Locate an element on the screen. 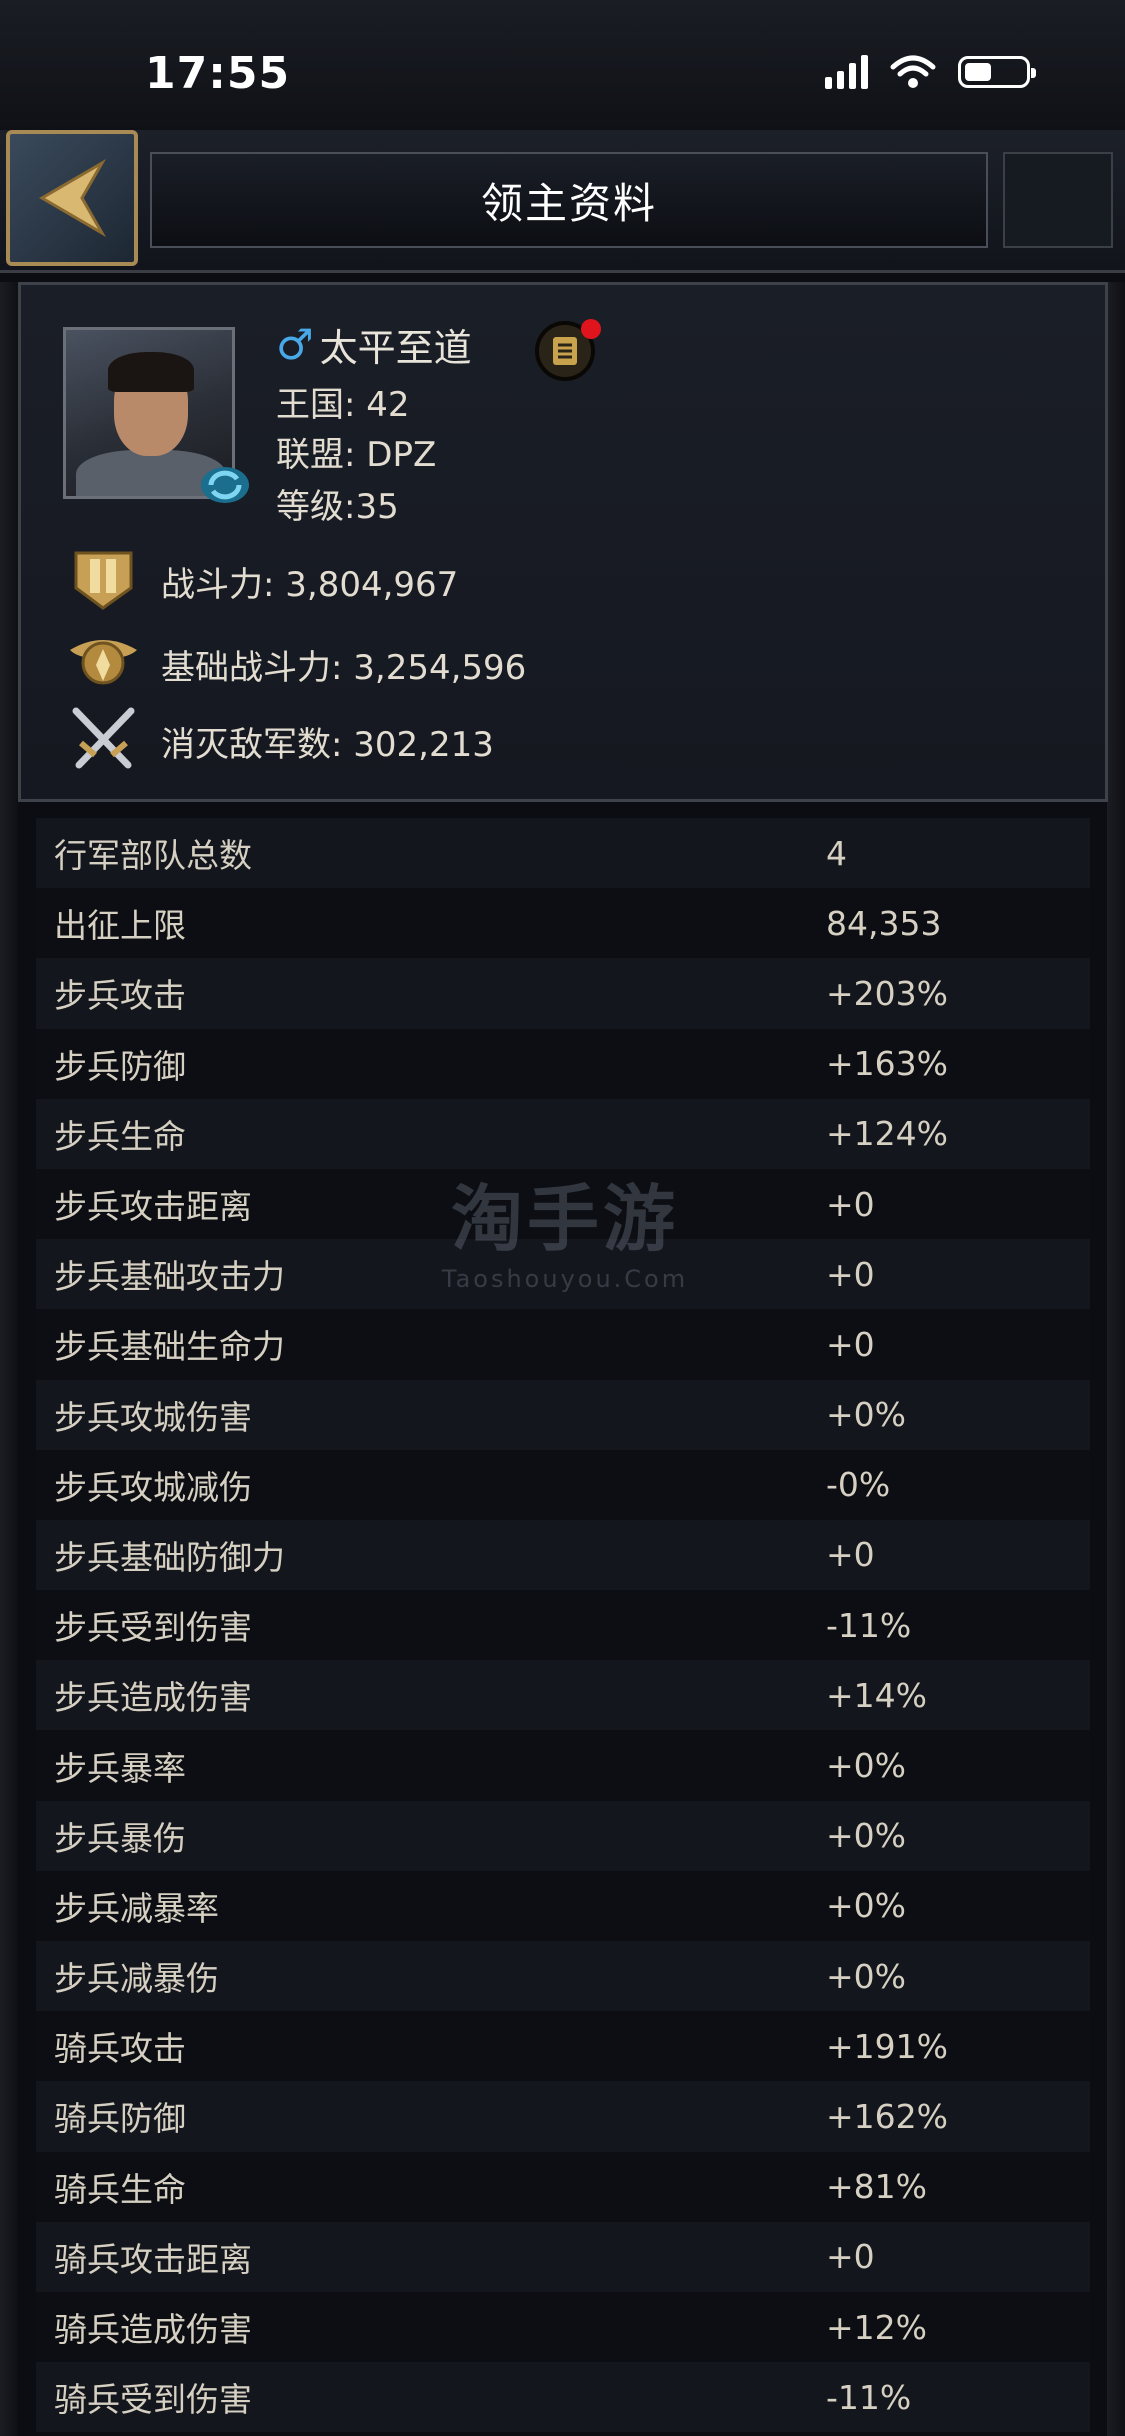 Image resolution: width=1125 pixels, height=2436 pixels. stat-label: 步兵基础攻击力 is located at coordinates (169, 1277).